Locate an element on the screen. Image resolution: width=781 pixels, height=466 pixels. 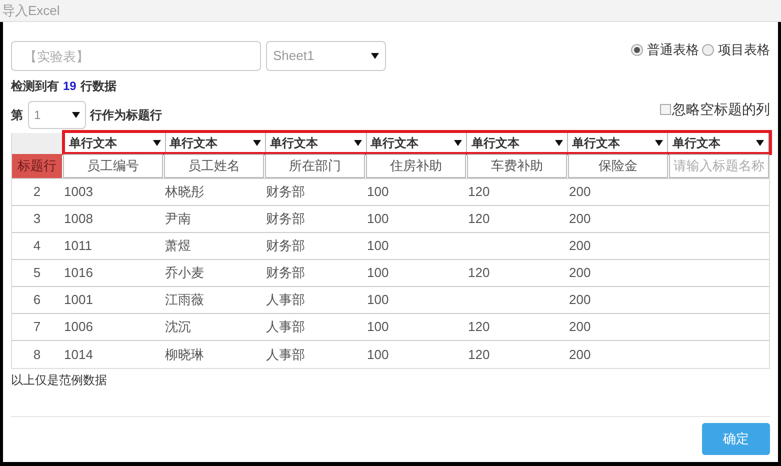
table-cell-text: 萧煜 is located at coordinates (178, 246).